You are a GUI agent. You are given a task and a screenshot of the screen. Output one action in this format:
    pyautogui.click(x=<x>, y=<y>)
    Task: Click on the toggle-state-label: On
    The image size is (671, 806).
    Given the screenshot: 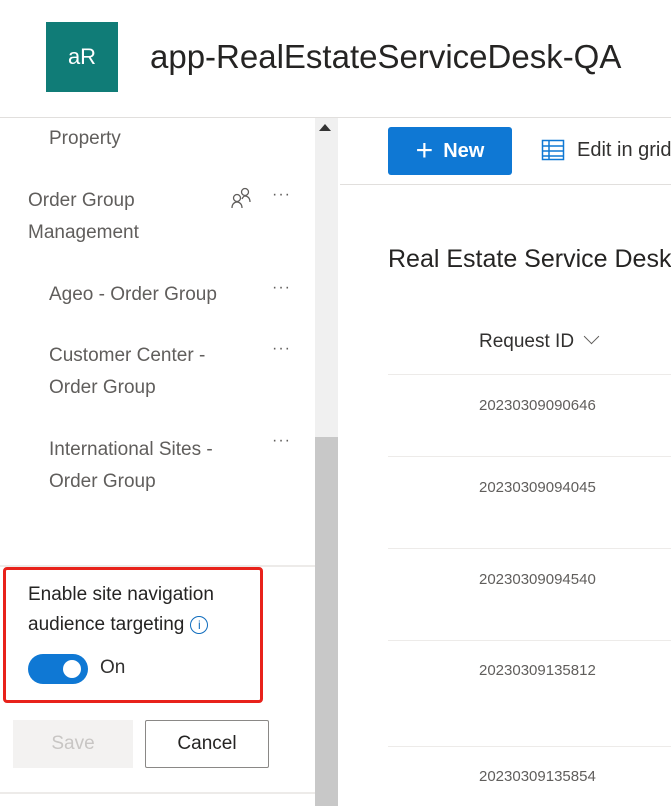 What is the action you would take?
    pyautogui.click(x=113, y=667)
    